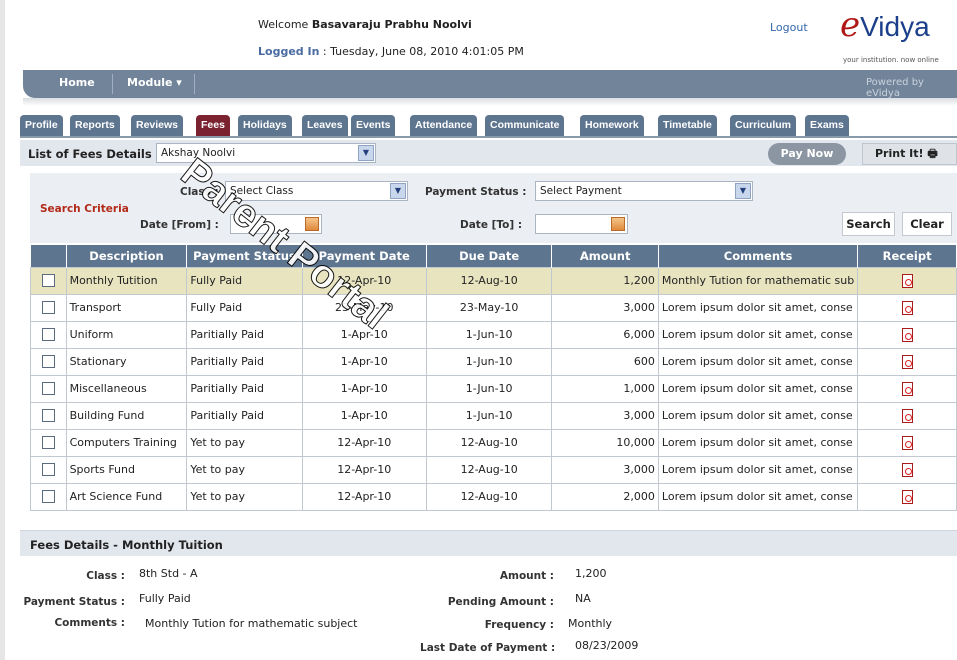  I want to click on description-cell: Uniform, so click(126, 334).